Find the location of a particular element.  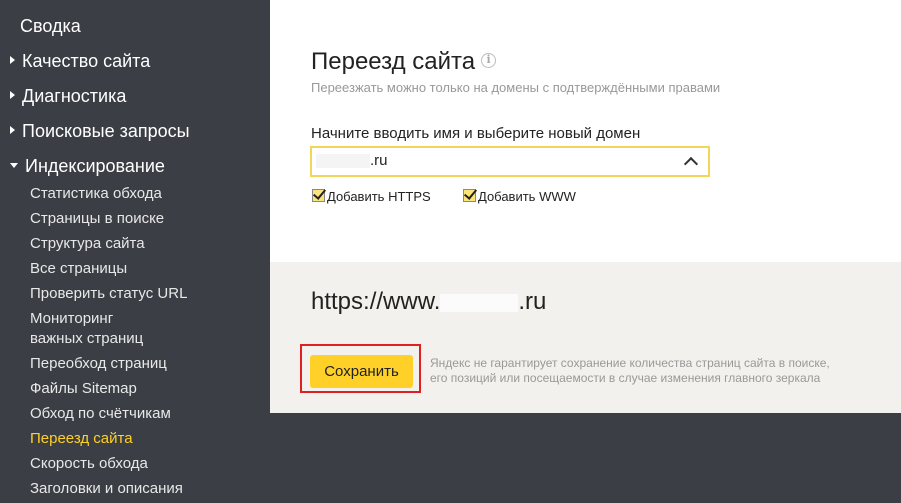

page-title: Переезд сайта i is located at coordinates (404, 62).